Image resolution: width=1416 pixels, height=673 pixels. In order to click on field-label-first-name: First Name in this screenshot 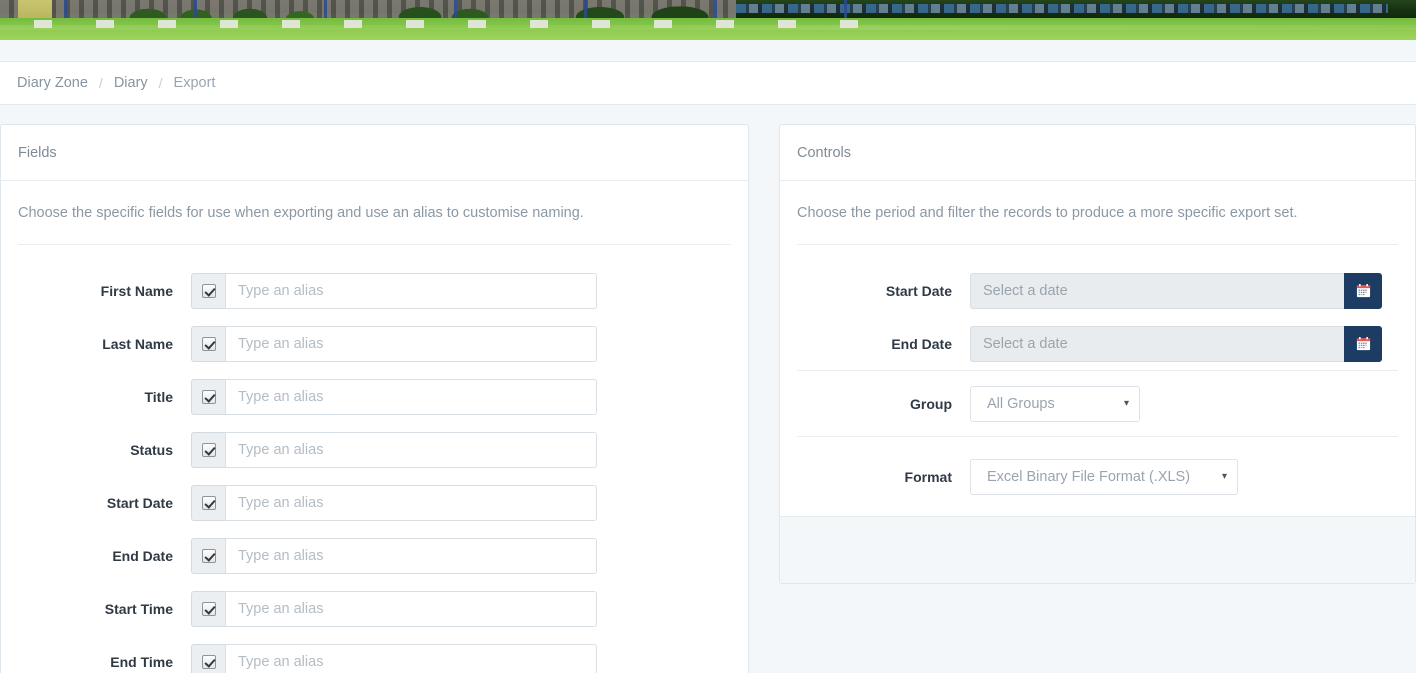, I will do `click(136, 290)`.